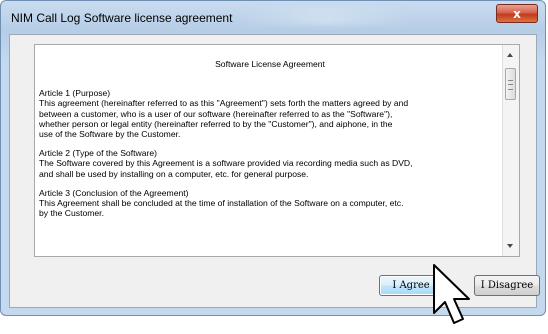 This screenshot has width=548, height=334. What do you see at coordinates (326, 16) in the screenshot?
I see `title-bar-glare` at bounding box center [326, 16].